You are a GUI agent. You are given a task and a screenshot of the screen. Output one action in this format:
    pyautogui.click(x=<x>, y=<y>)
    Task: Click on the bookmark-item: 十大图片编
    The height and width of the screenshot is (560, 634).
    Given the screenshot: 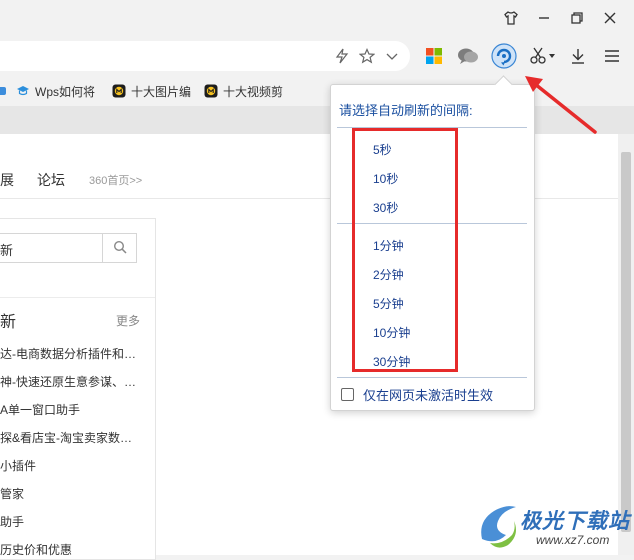 What is the action you would take?
    pyautogui.click(x=152, y=91)
    